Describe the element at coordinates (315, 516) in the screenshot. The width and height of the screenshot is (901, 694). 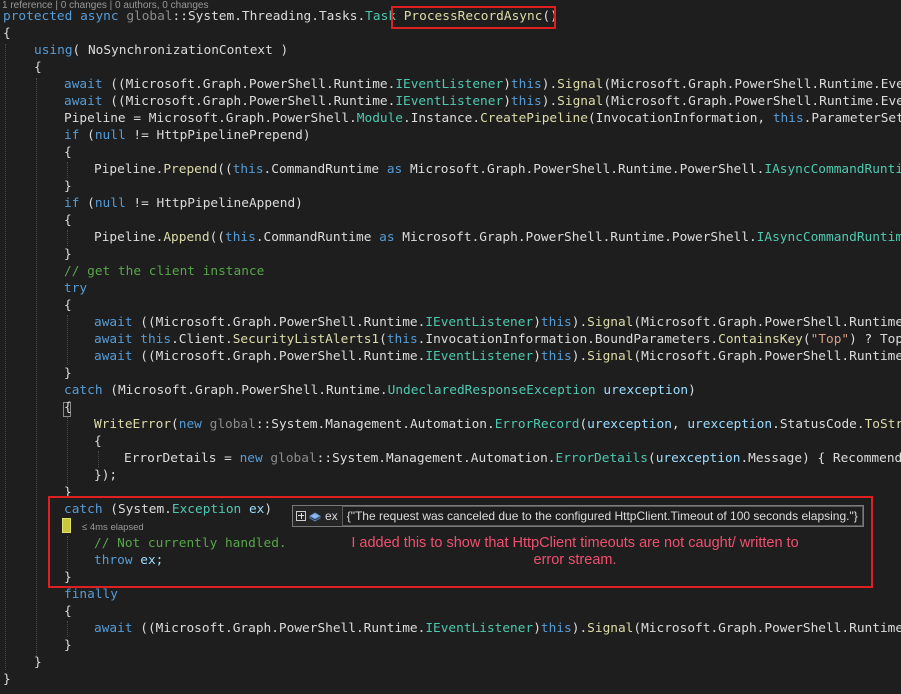
I see `variable-icon` at that location.